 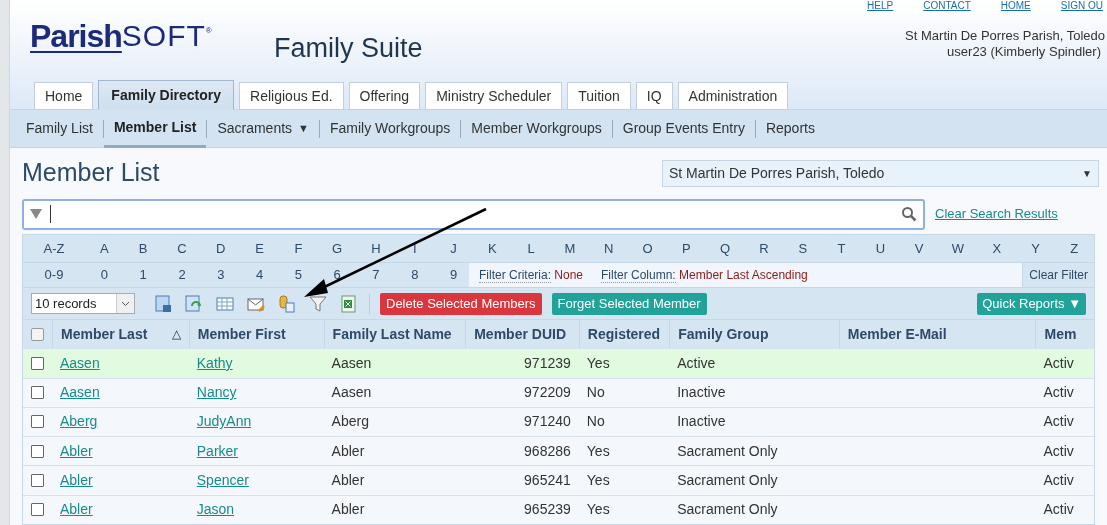 What do you see at coordinates (453, 275) in the screenshot?
I see `digit-filter: 9` at bounding box center [453, 275].